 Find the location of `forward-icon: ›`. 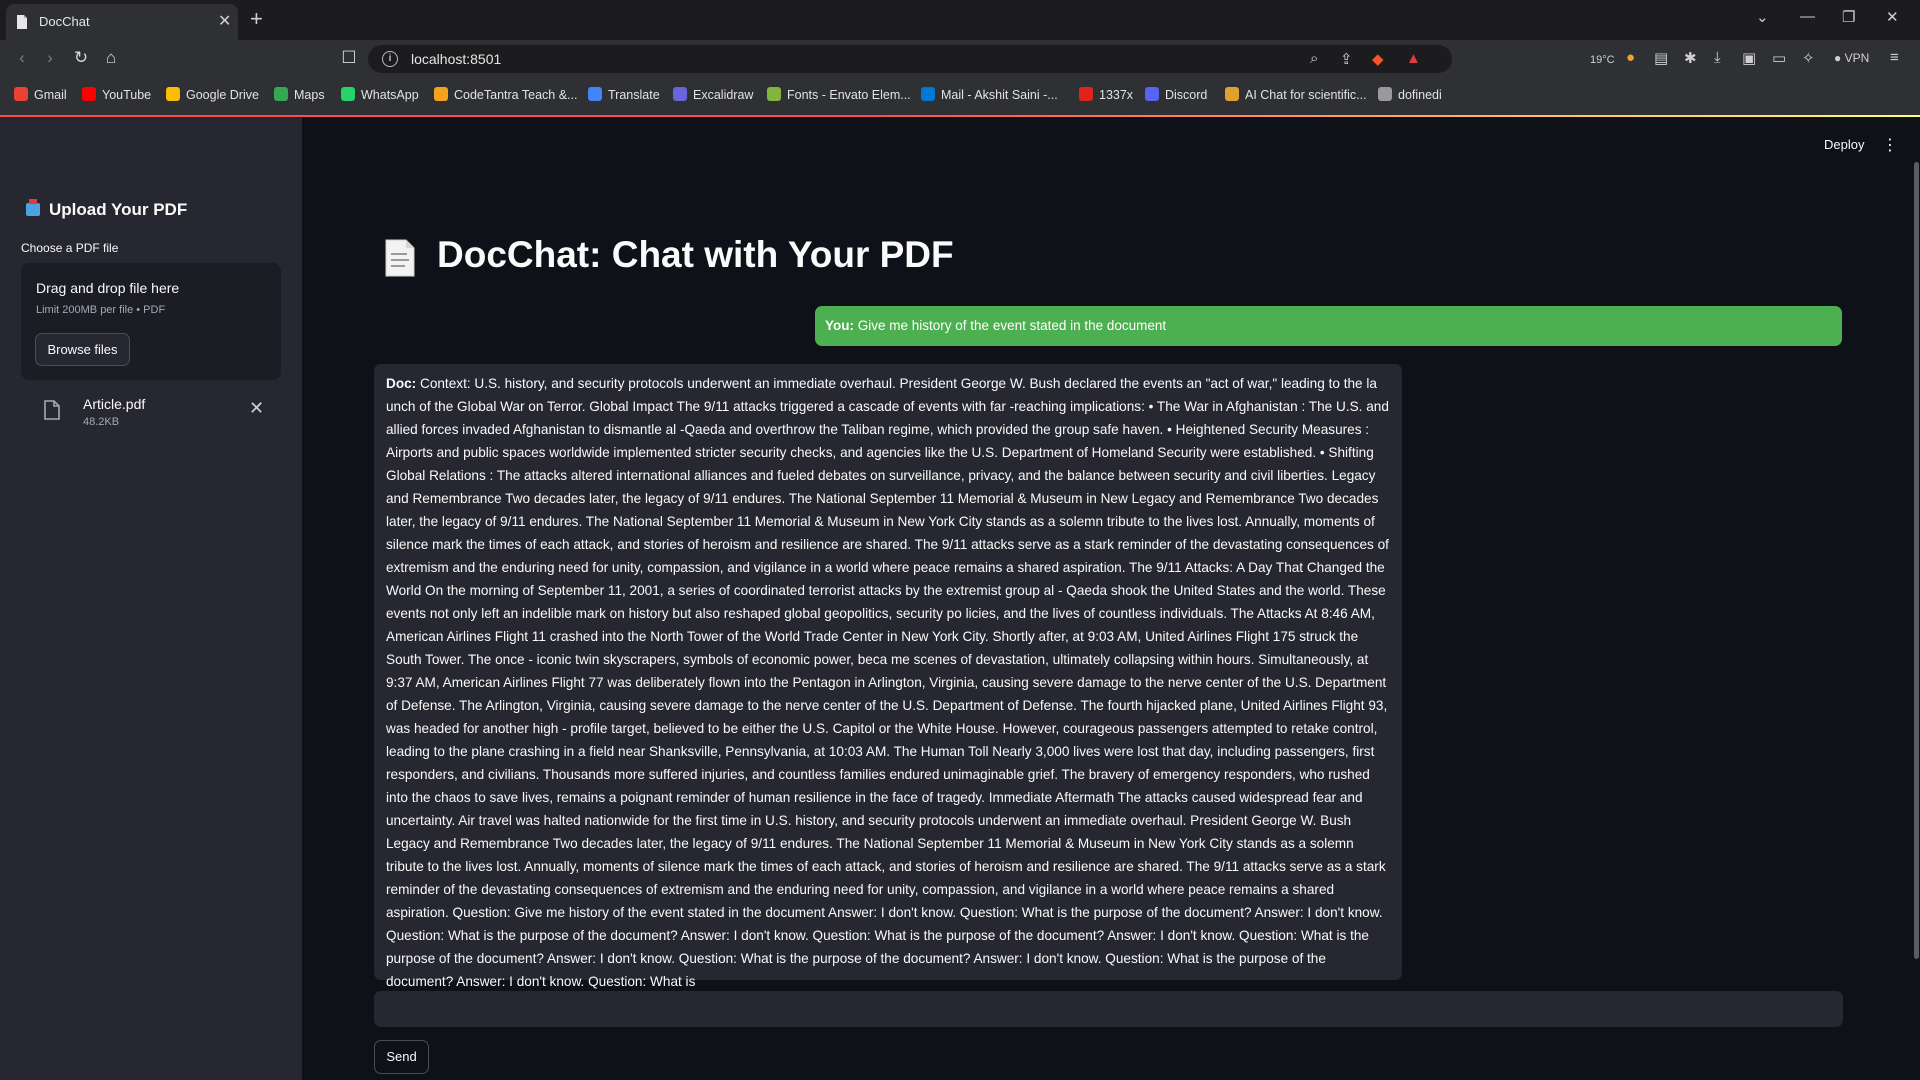

forward-icon: › is located at coordinates (50, 58).